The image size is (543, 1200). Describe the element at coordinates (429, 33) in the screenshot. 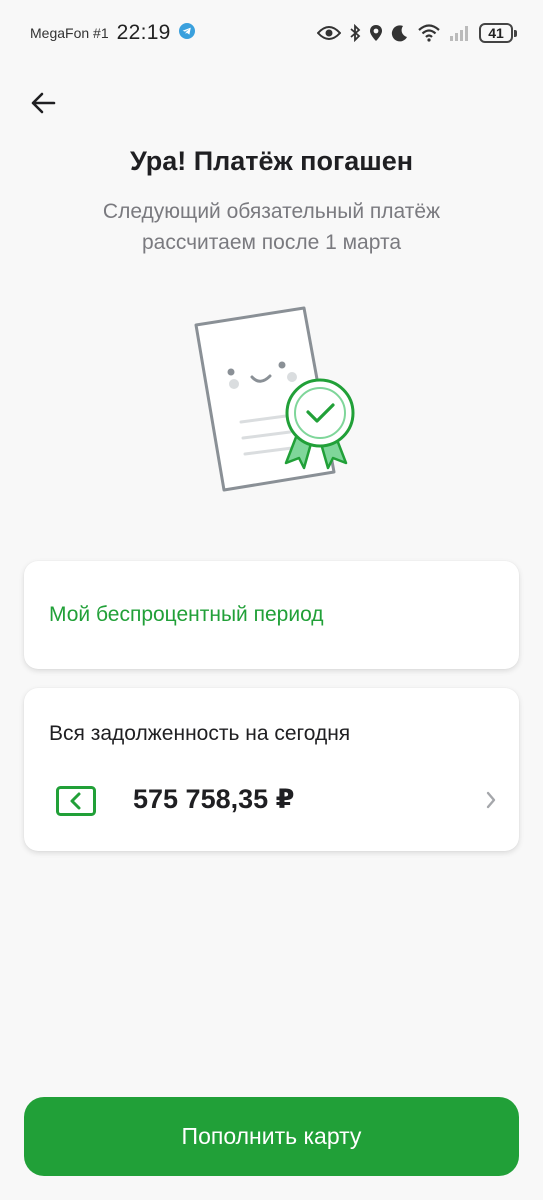

I see `wifi-icon` at that location.